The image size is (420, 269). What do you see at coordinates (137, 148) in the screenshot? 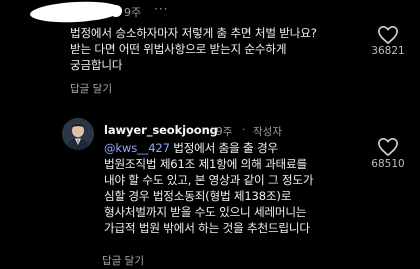
I see `mention-link: @kws__427` at bounding box center [137, 148].